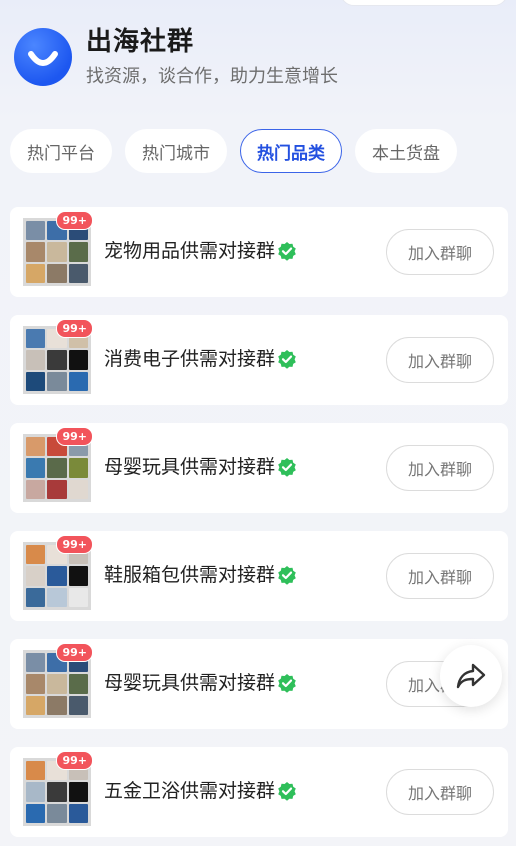  I want to click on group-card: 99+ 消费电子供需对接群 加入群聊, so click(259, 360).